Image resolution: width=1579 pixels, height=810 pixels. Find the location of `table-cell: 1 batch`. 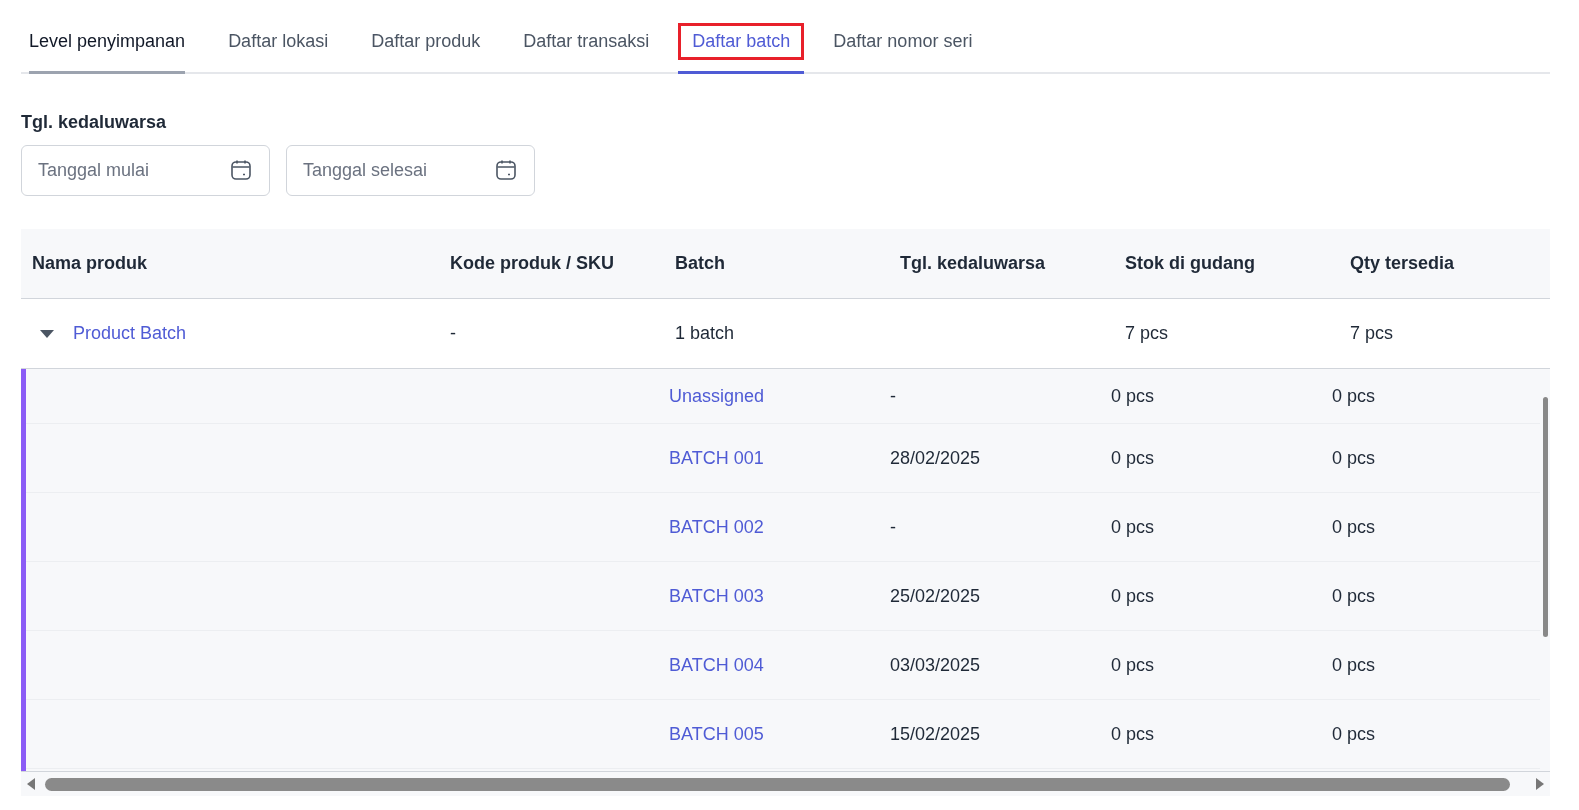

table-cell: 1 batch is located at coordinates (705, 333).